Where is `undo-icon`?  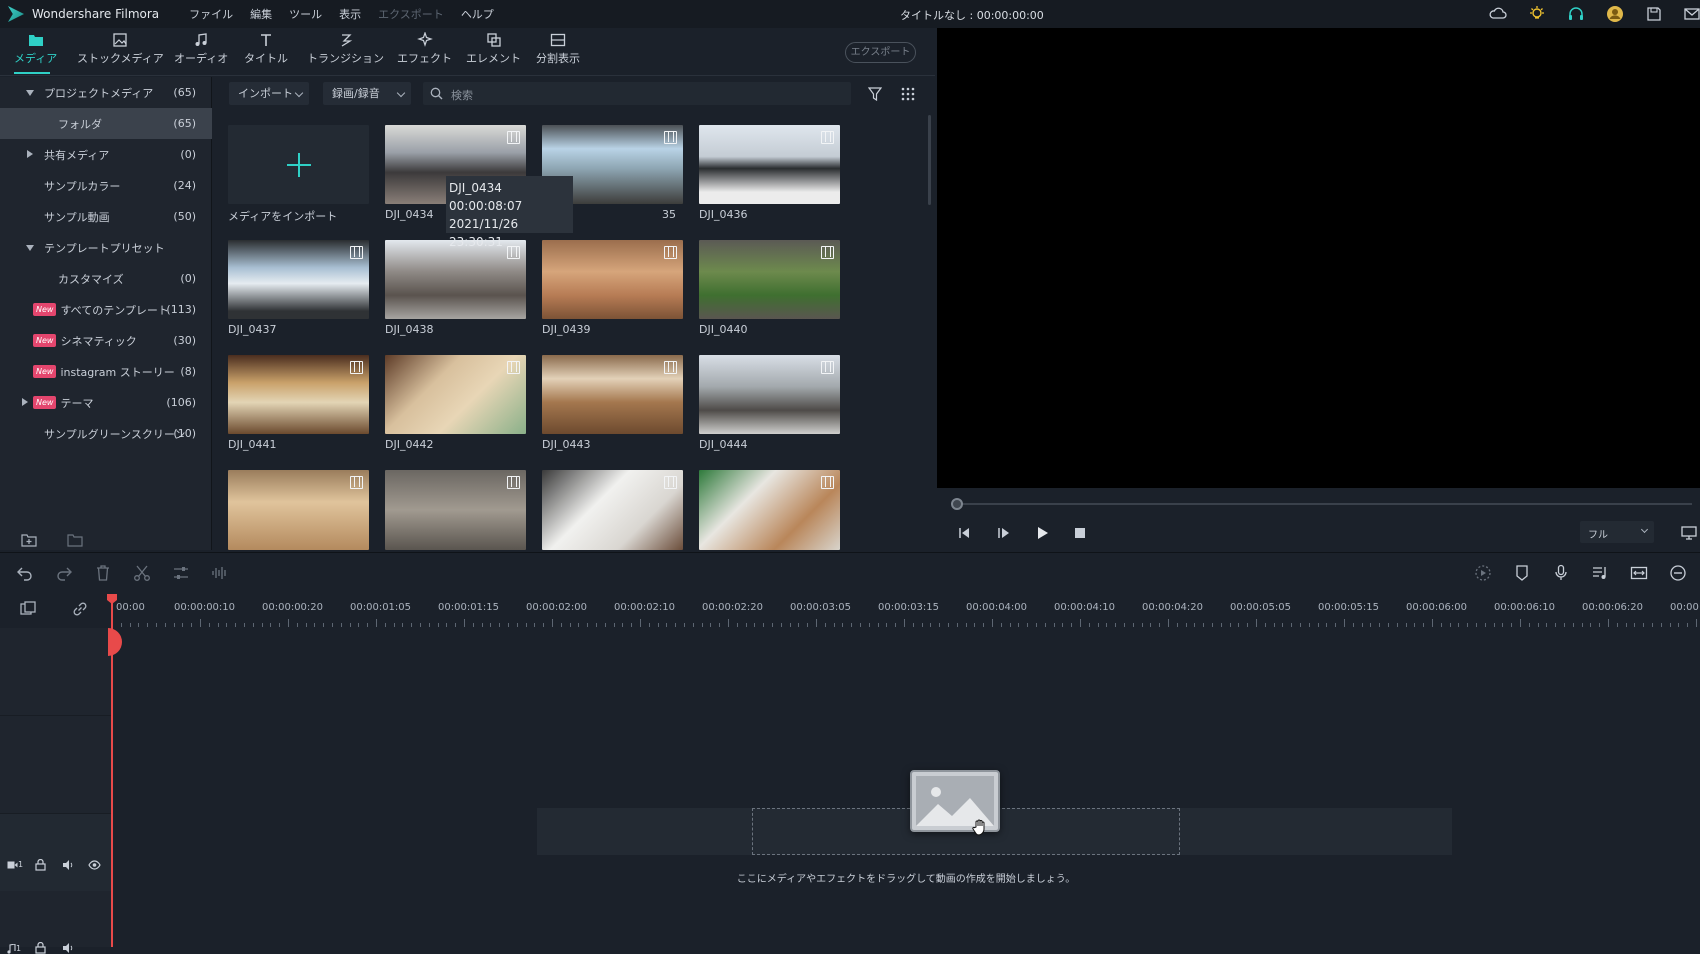
undo-icon is located at coordinates (25, 573).